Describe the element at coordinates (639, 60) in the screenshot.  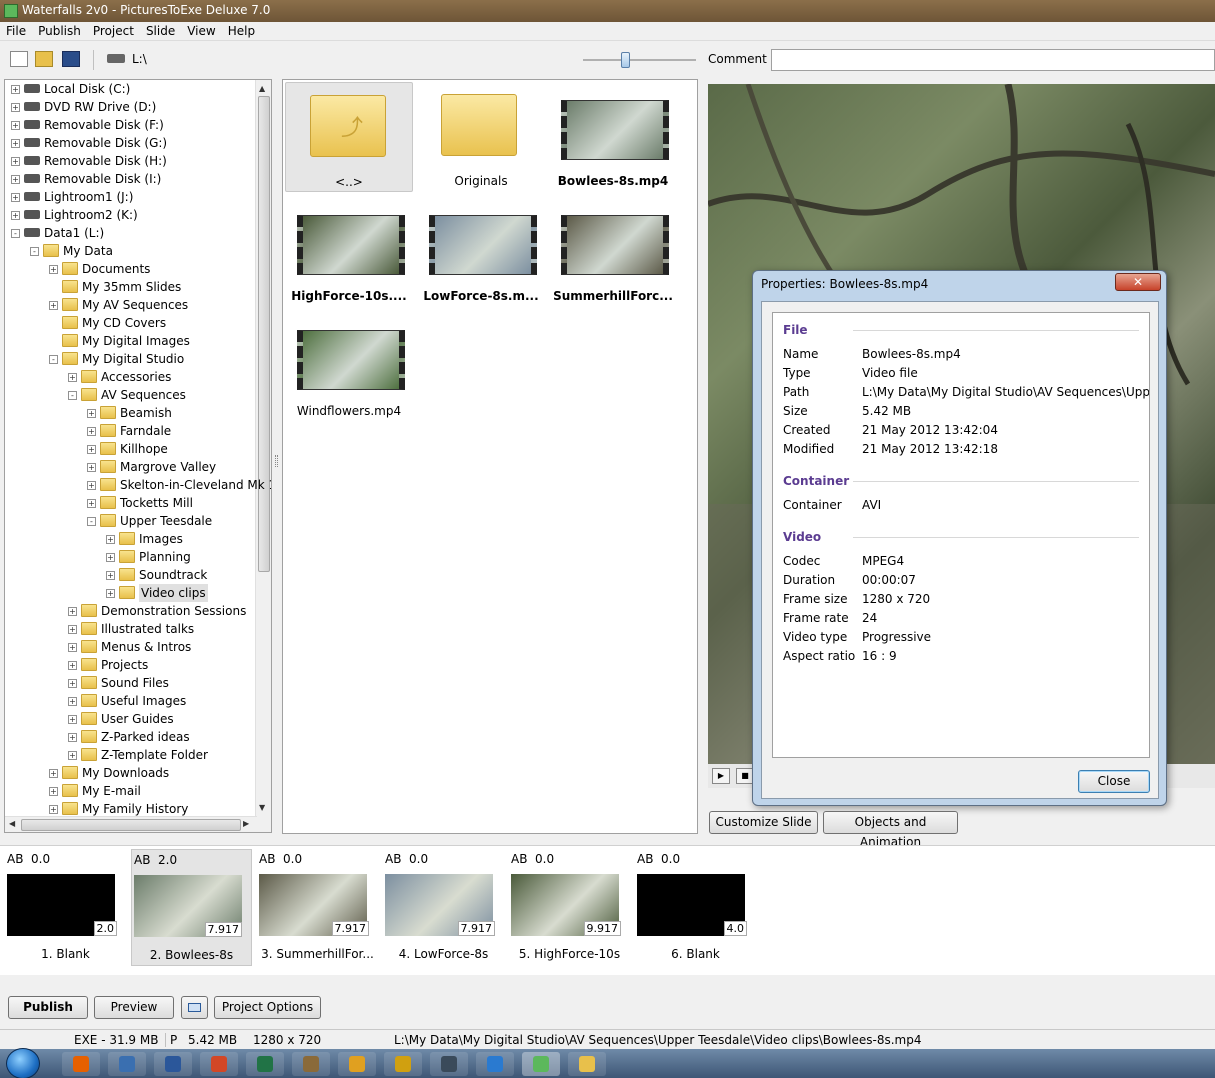
I see `zoom-slider-track` at that location.